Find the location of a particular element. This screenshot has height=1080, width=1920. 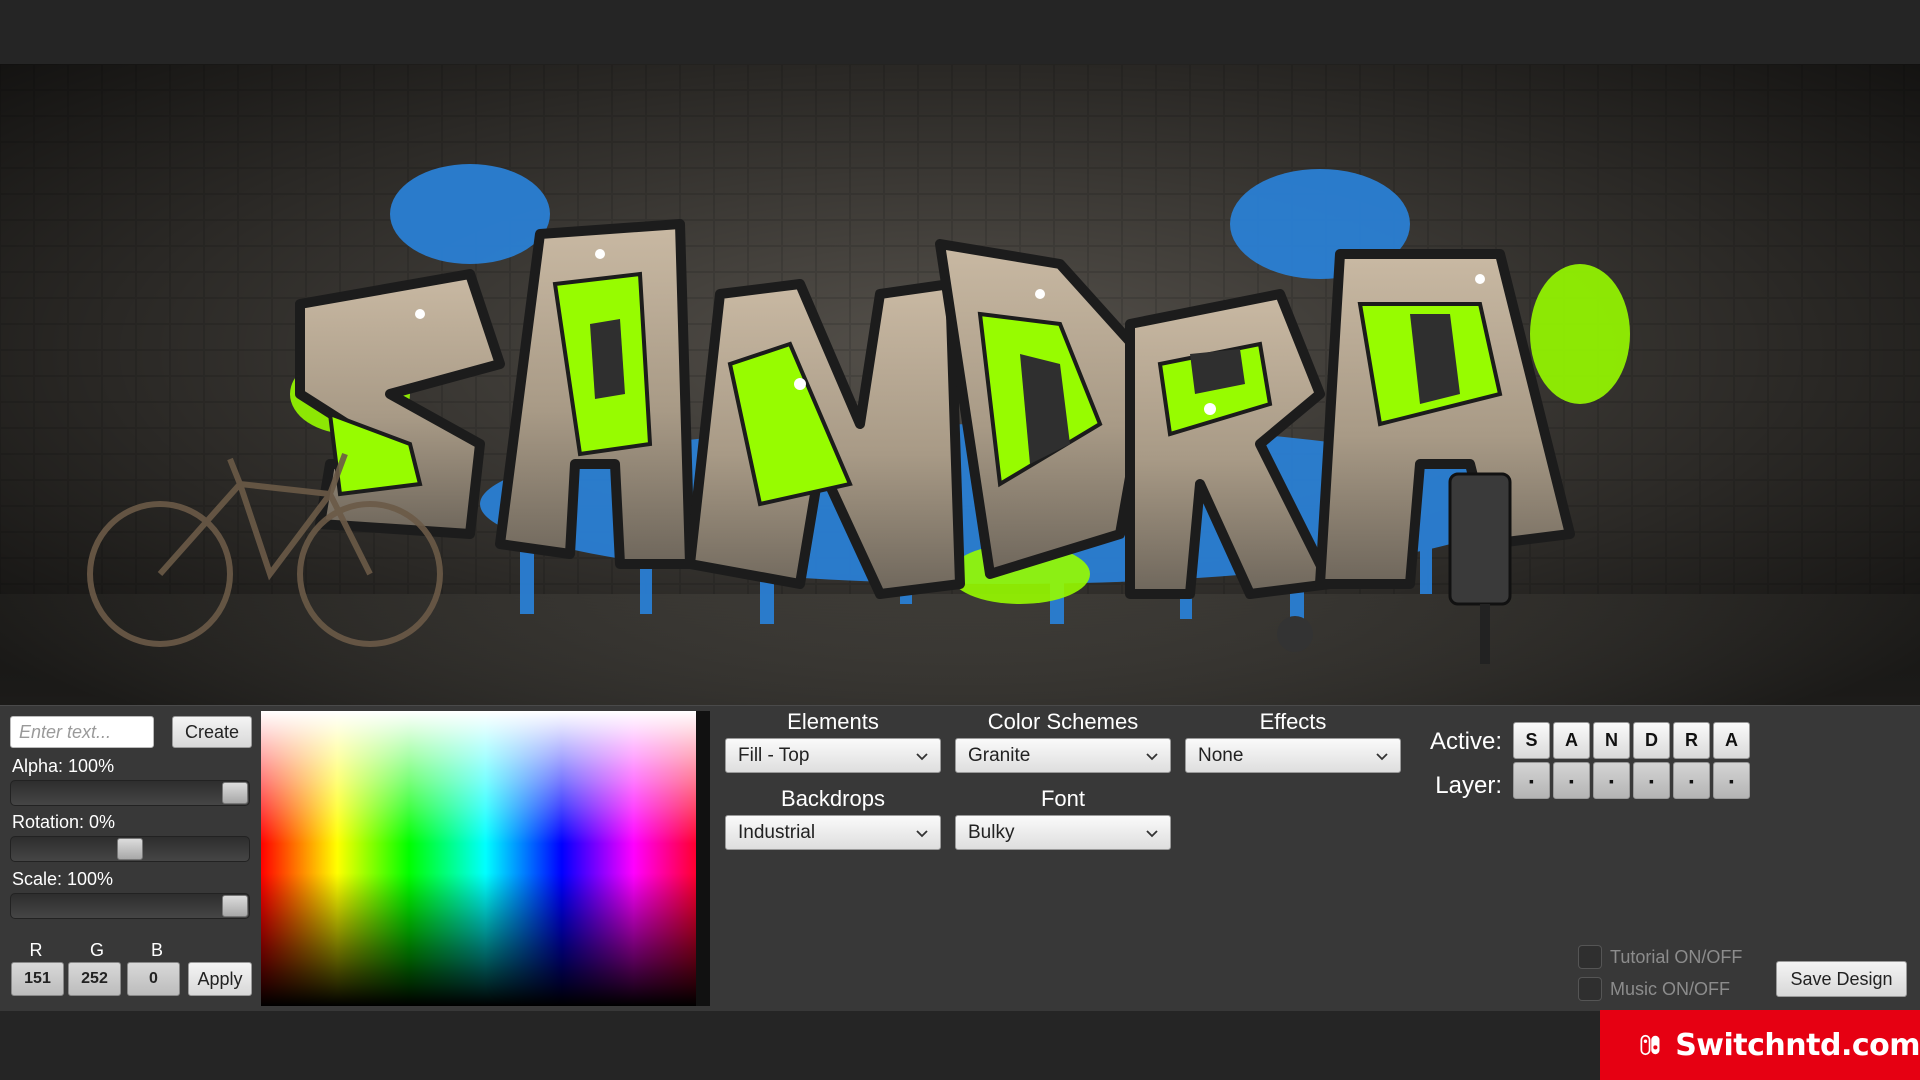

alpha-slider is located at coordinates (130, 793).